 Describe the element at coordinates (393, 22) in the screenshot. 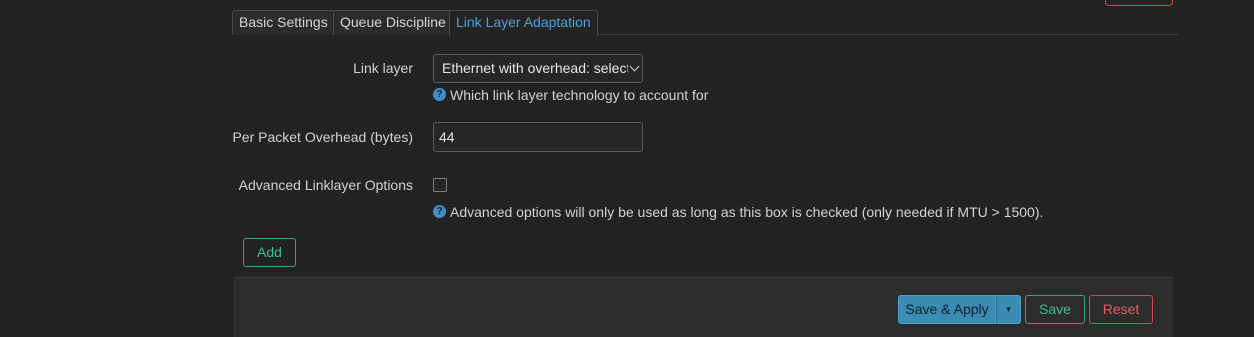

I see `tab-queue-discipline: Queue Discipline` at that location.